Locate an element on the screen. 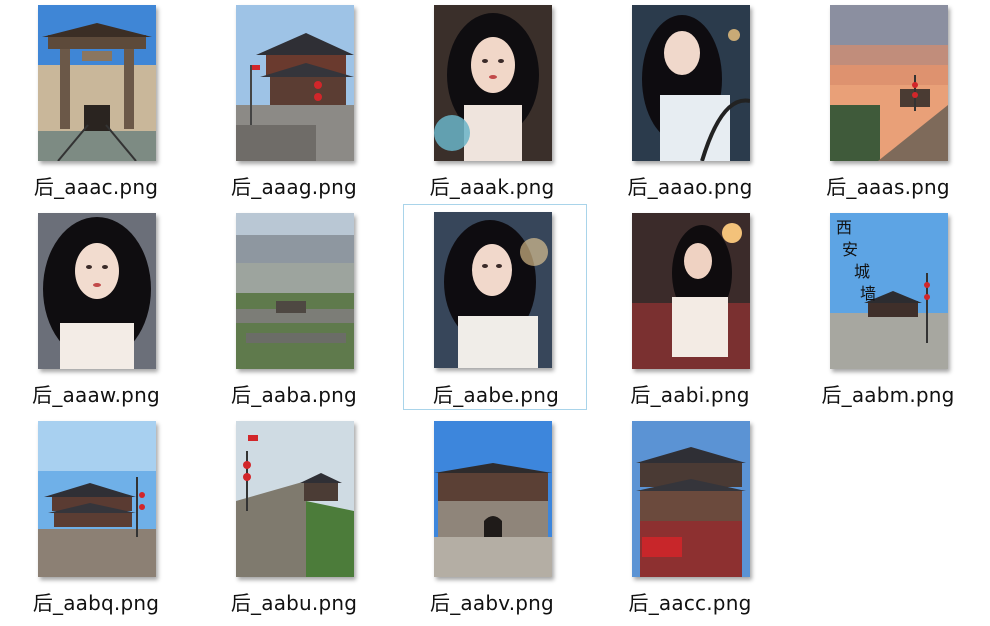  file-item: 后_aaag.png is located at coordinates (293, 107).